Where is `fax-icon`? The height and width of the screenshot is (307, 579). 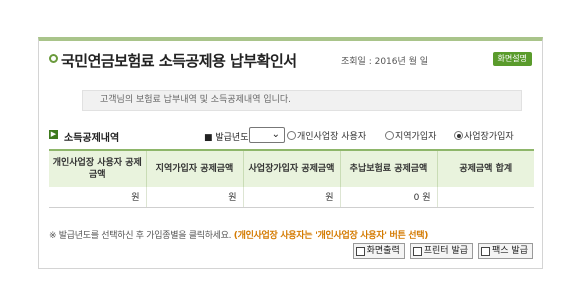 fax-icon is located at coordinates (486, 251).